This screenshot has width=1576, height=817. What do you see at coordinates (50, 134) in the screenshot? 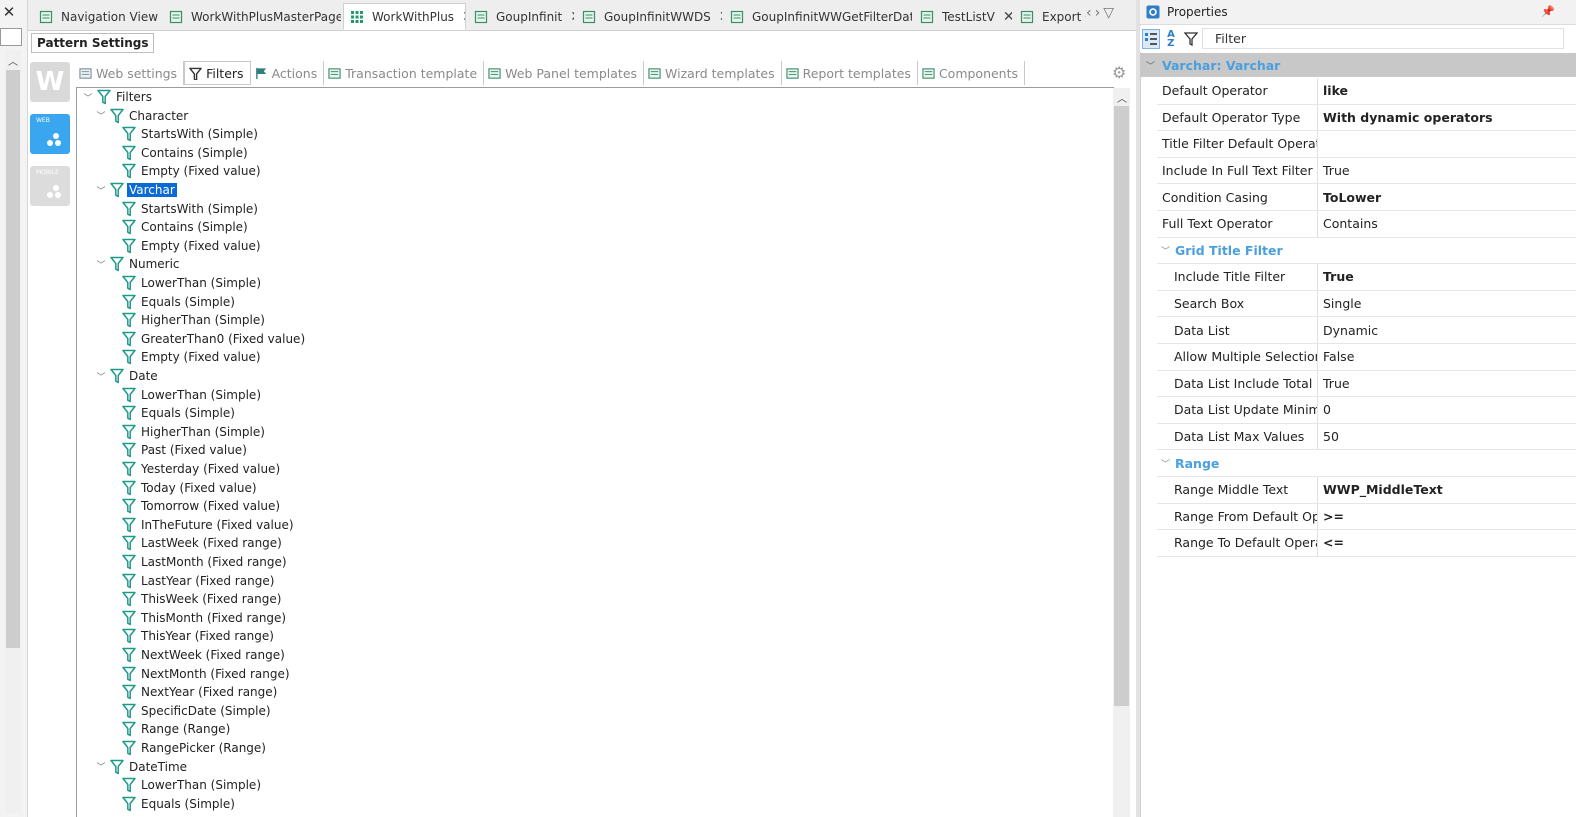
I see `web-pattern-icon: WEB` at bounding box center [50, 134].